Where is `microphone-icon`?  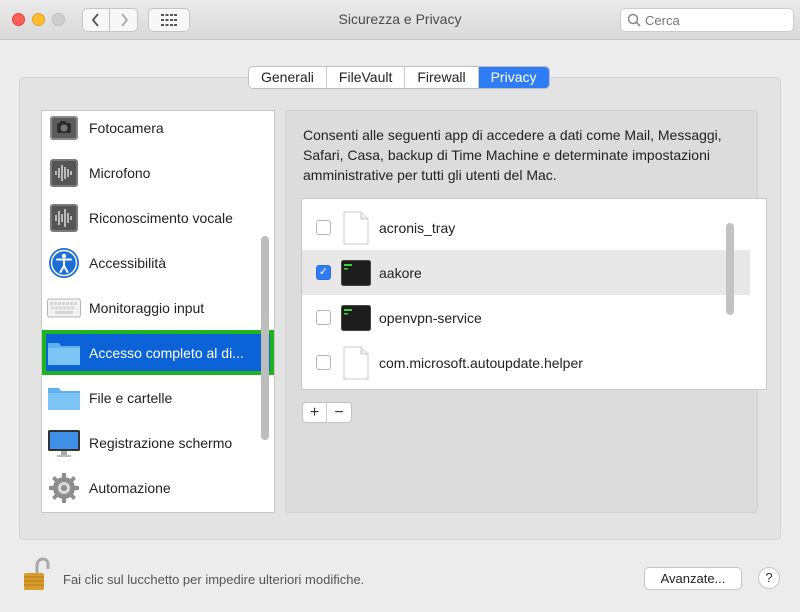
microphone-icon is located at coordinates (64, 173).